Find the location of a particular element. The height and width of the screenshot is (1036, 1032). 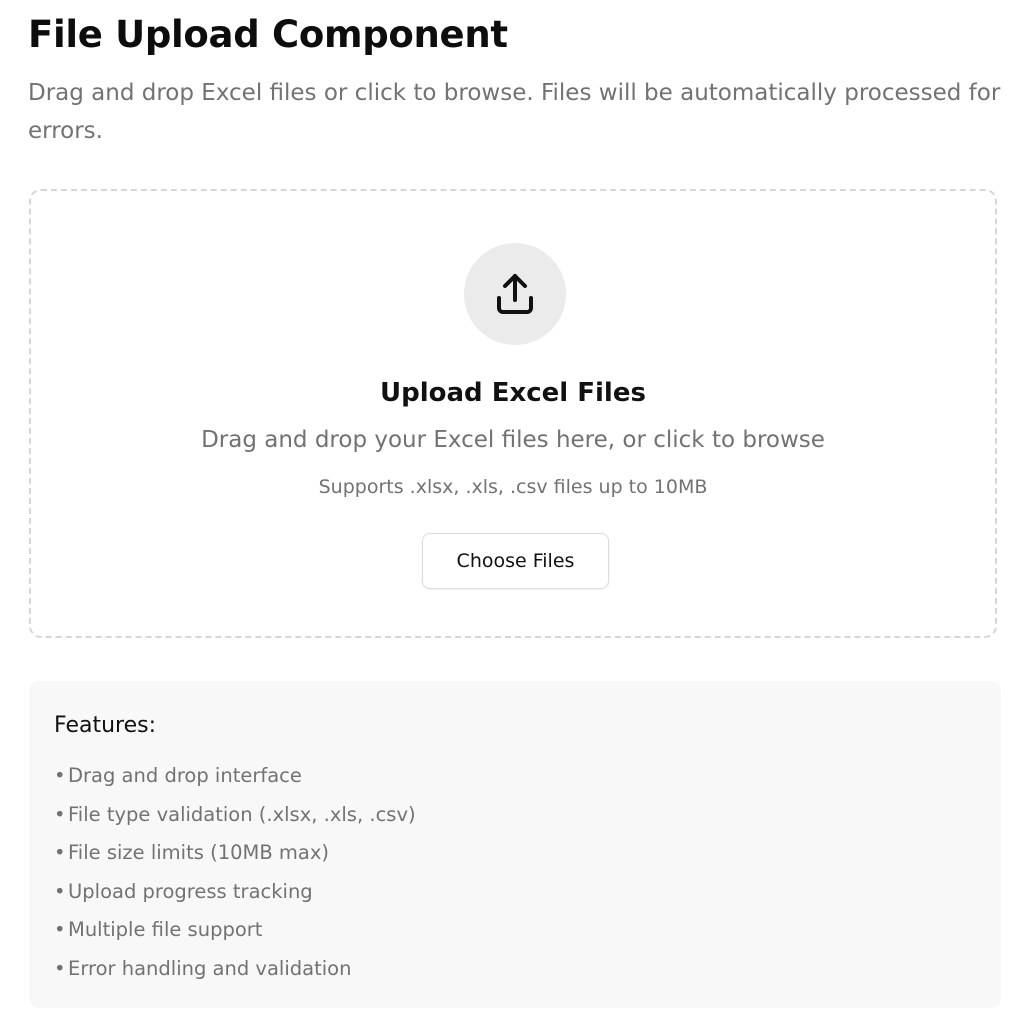

feature-item: • Multiple file support is located at coordinates (235, 930).